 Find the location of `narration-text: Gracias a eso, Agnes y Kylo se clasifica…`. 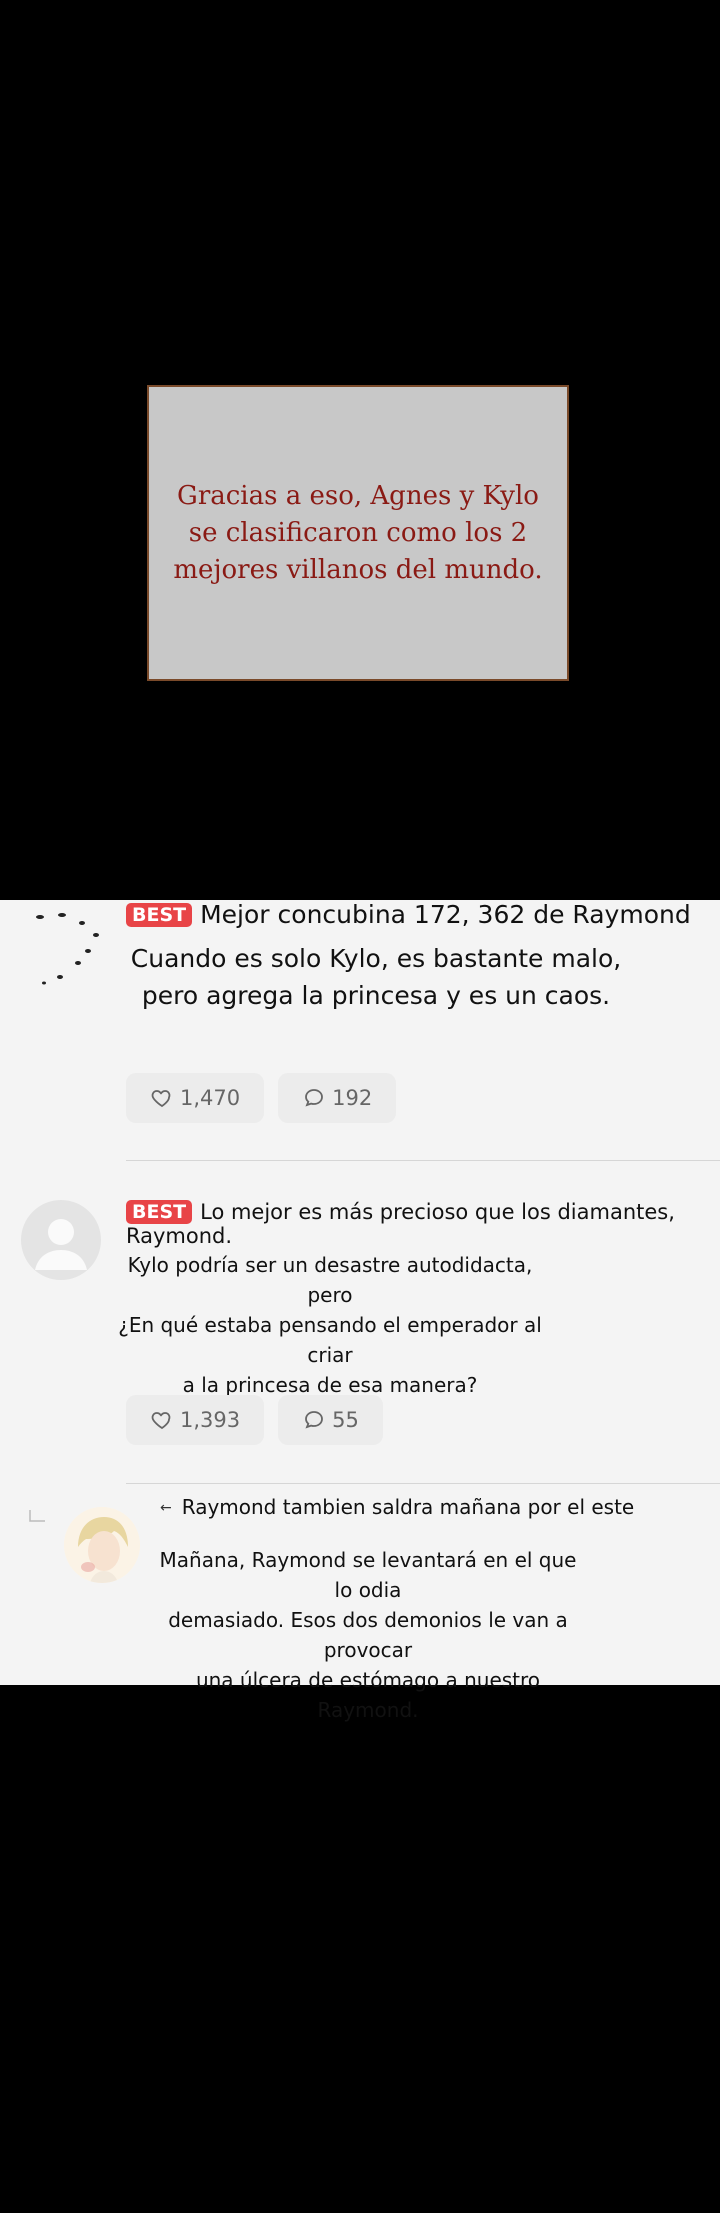

narration-text: Gracias a eso, Agnes y Kylo se clasifica… is located at coordinates (358, 532).